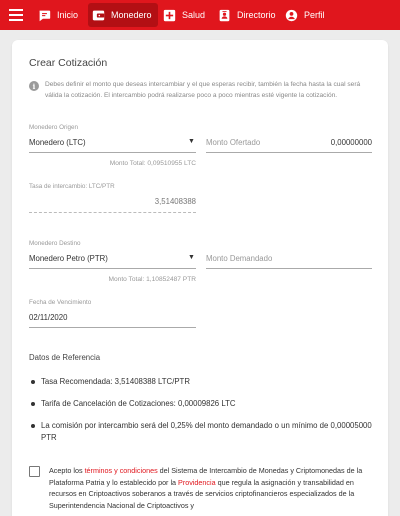 This screenshot has width=400, height=516. What do you see at coordinates (169, 15) in the screenshot?
I see `medical-cross-icon` at bounding box center [169, 15].